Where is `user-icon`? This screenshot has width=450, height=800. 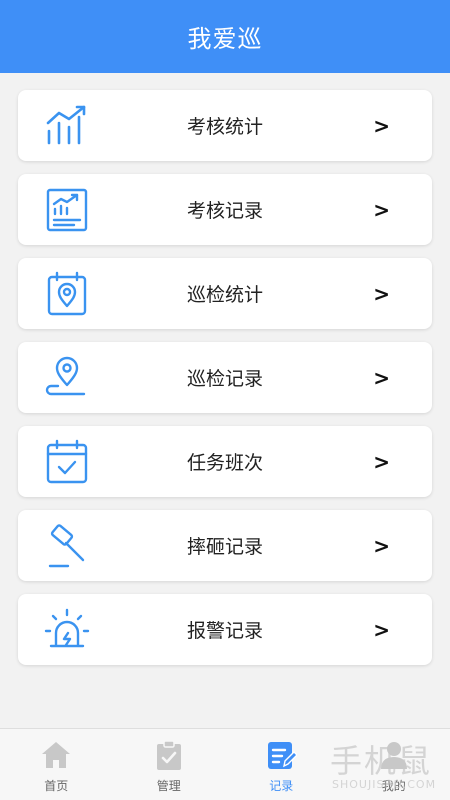
user-icon is located at coordinates (393, 755).